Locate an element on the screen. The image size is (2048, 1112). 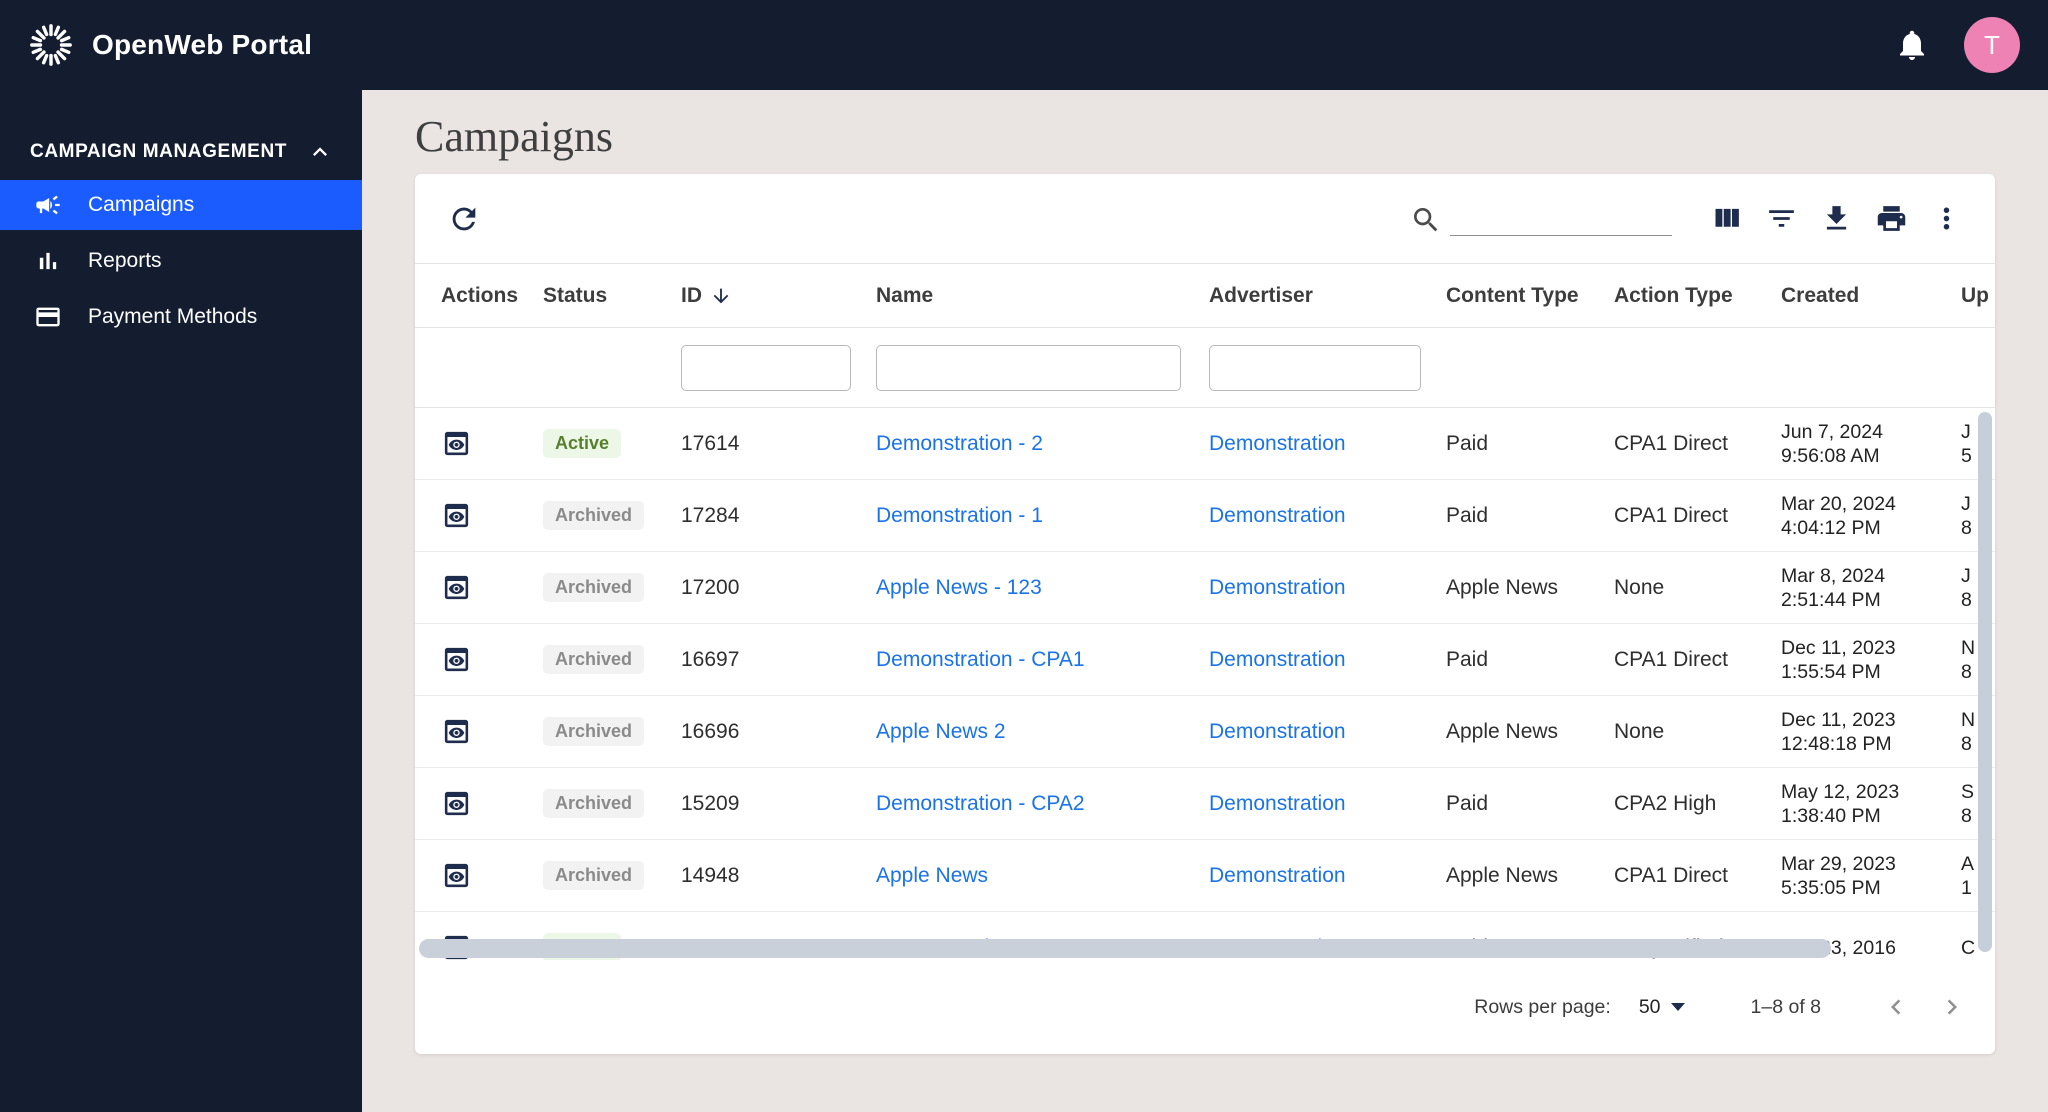
table-filter-row is located at coordinates (1205, 368).